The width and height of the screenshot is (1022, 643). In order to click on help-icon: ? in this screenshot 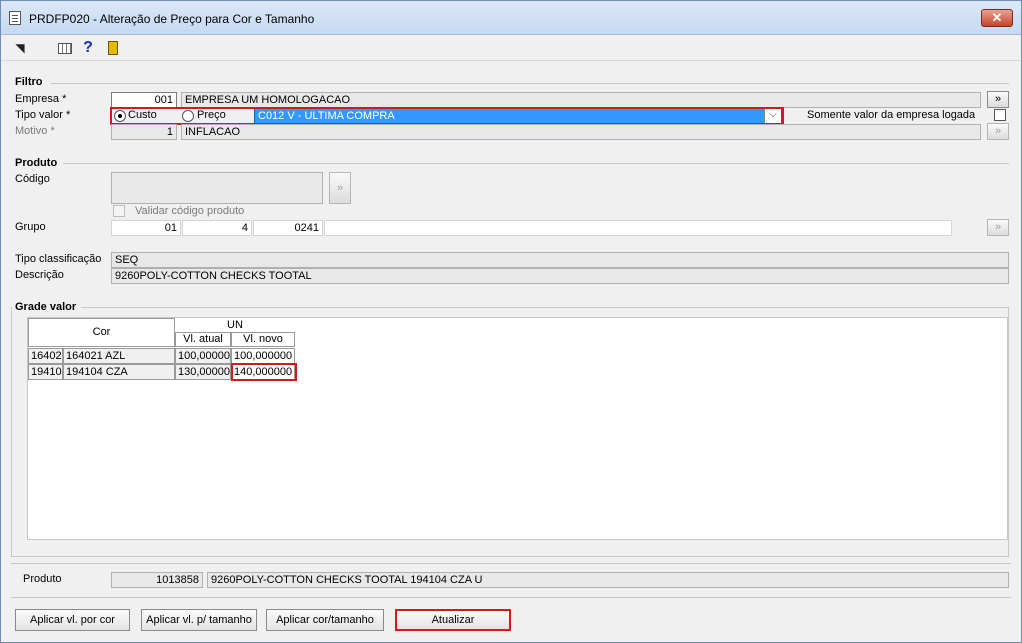, I will do `click(88, 48)`.